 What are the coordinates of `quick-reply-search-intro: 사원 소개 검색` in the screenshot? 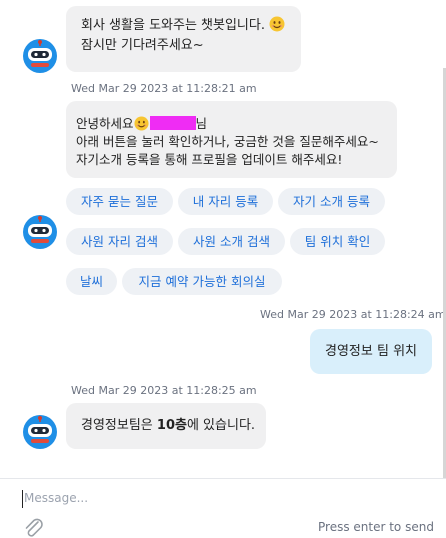 It's located at (231, 241).